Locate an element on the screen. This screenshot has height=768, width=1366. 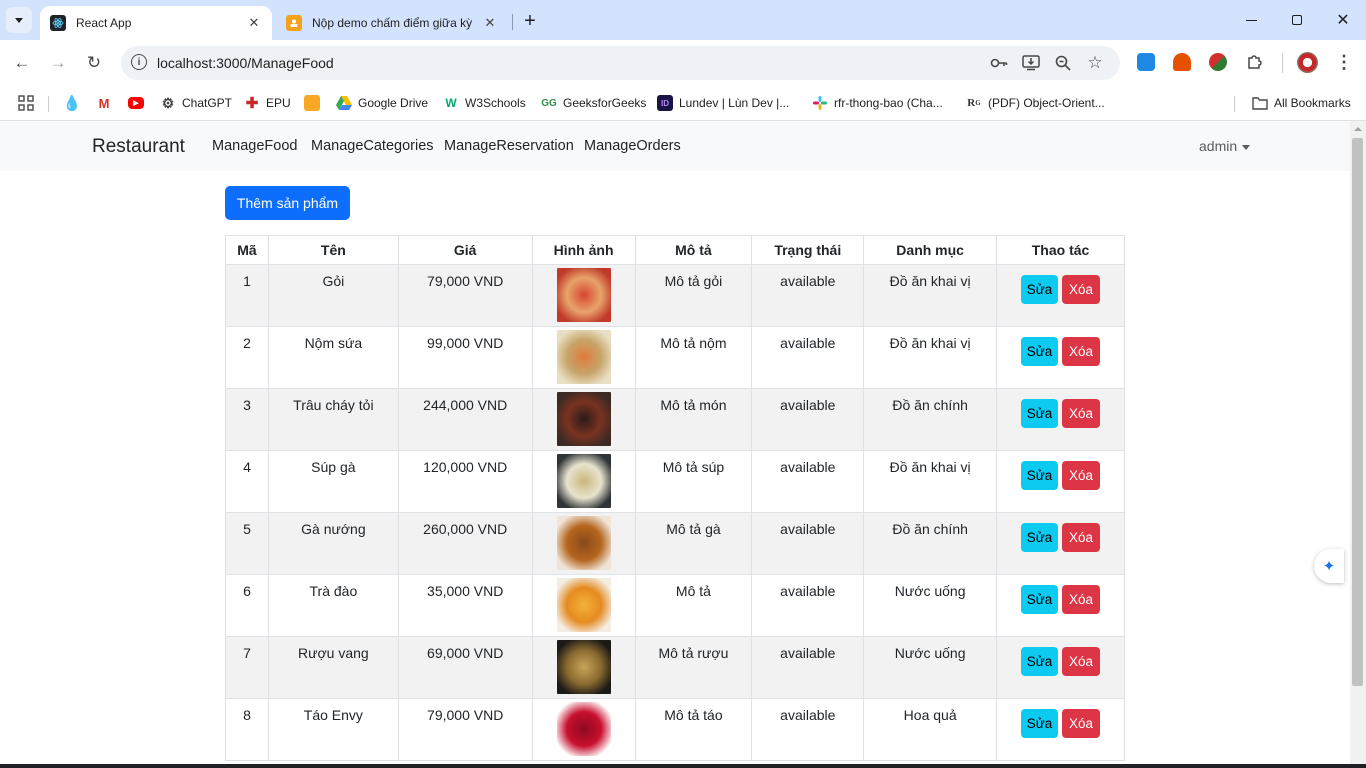
browser-toolbar: ← → ↻ i localhost:3000/ManageFood ☆ ⋮ is located at coordinates (683, 63).